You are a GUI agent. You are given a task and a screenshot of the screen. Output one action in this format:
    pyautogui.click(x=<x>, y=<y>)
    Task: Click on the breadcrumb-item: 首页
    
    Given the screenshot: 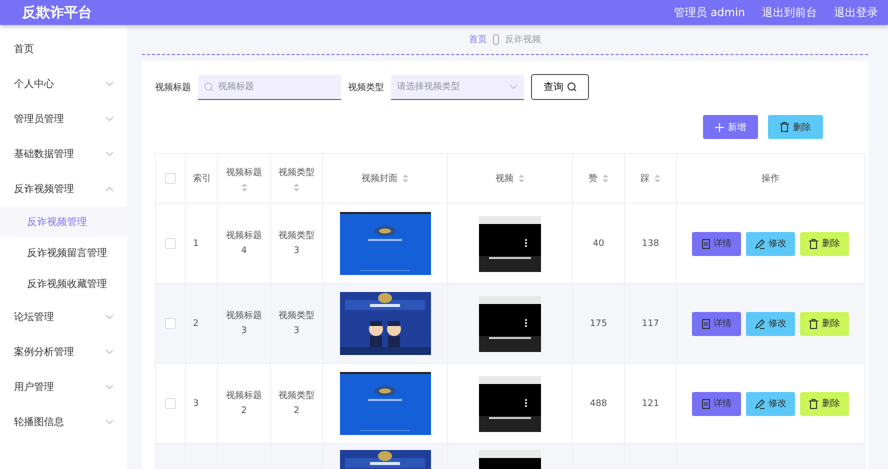 What is the action you would take?
    pyautogui.click(x=478, y=39)
    